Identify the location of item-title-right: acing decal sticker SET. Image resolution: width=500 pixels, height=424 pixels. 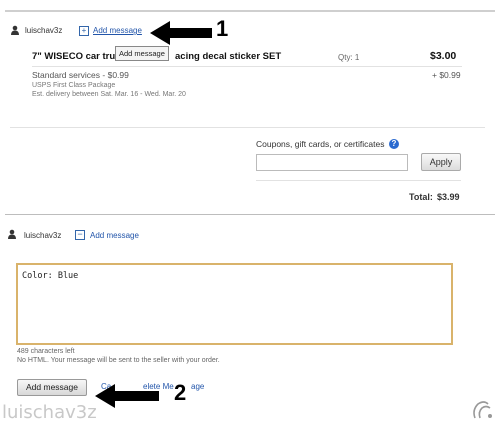
(228, 56).